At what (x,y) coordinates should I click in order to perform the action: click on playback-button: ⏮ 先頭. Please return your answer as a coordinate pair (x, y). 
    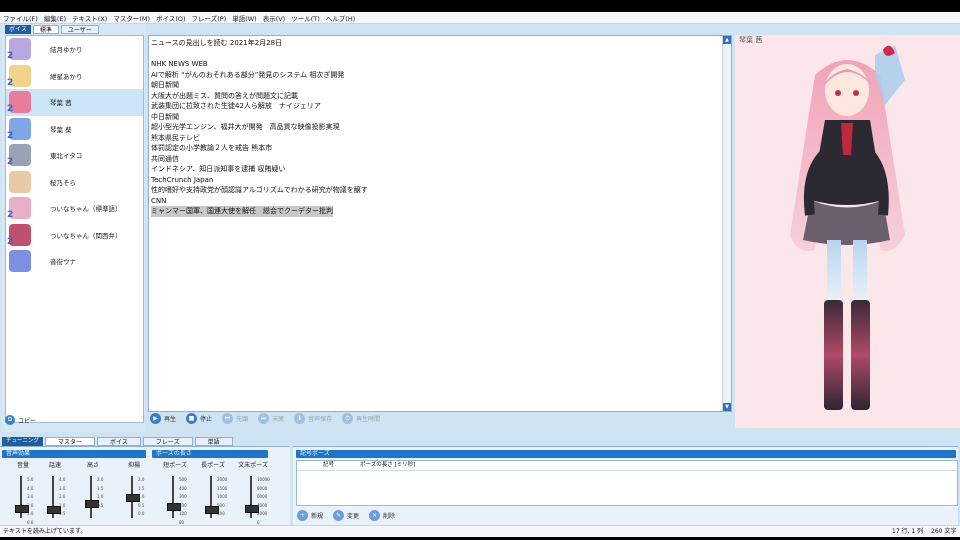
    Looking at the image, I should click on (235, 418).